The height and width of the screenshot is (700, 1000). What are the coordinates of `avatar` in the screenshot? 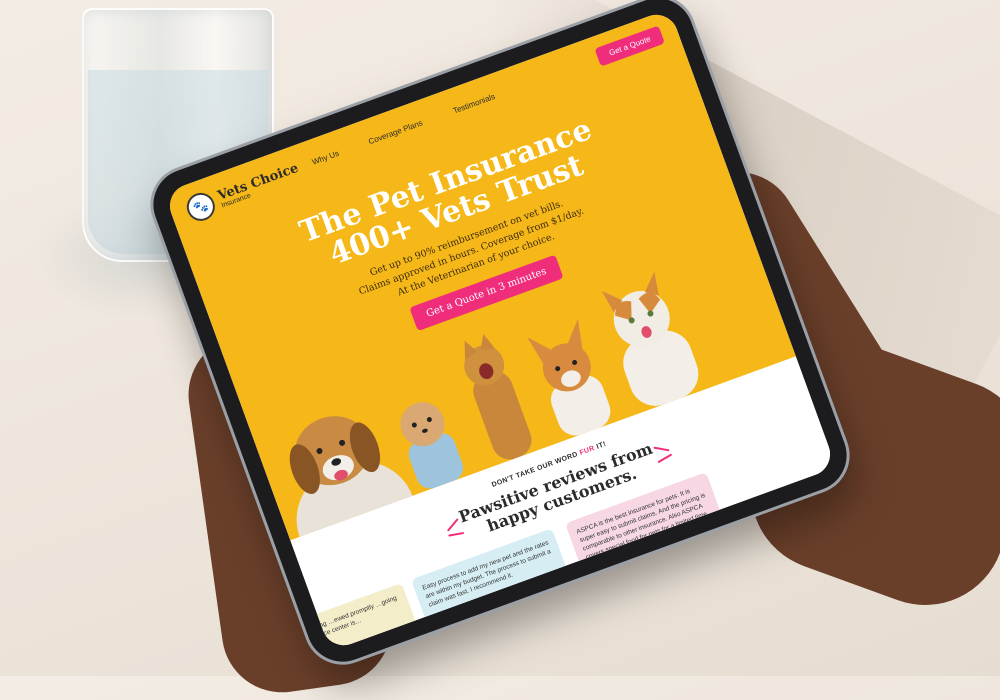 It's located at (442, 619).